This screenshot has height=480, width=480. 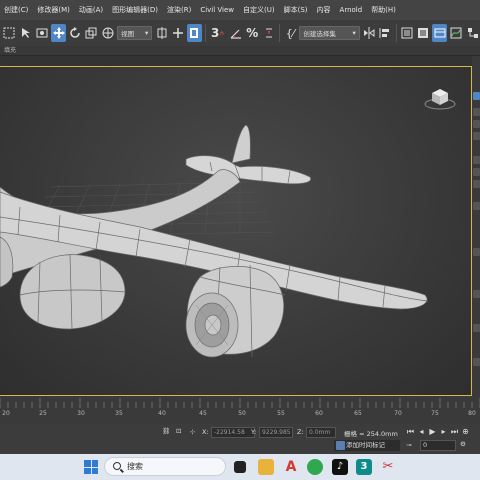 What do you see at coordinates (454, 432) in the screenshot?
I see `go-to-end-icon: ⏭` at bounding box center [454, 432].